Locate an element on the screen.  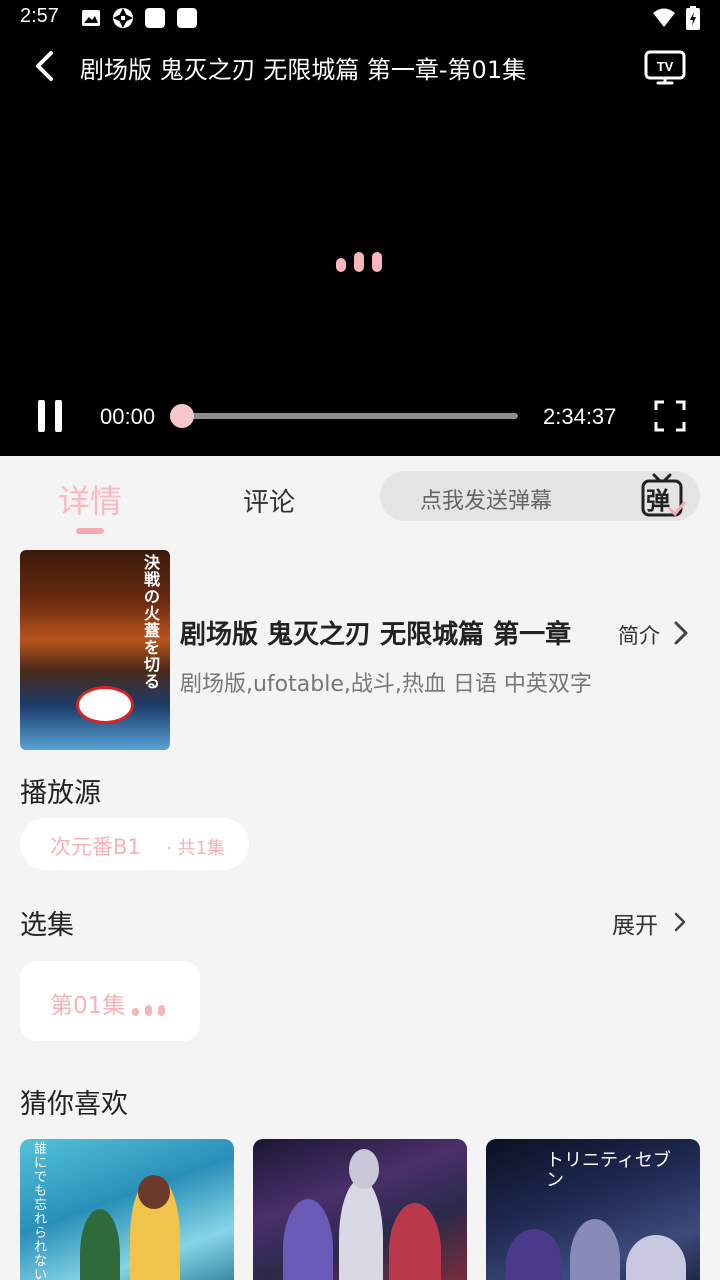
video-title: 剧场版 鬼灭之刃 无限城篇 第一章-第01集 is located at coordinates (303, 70).